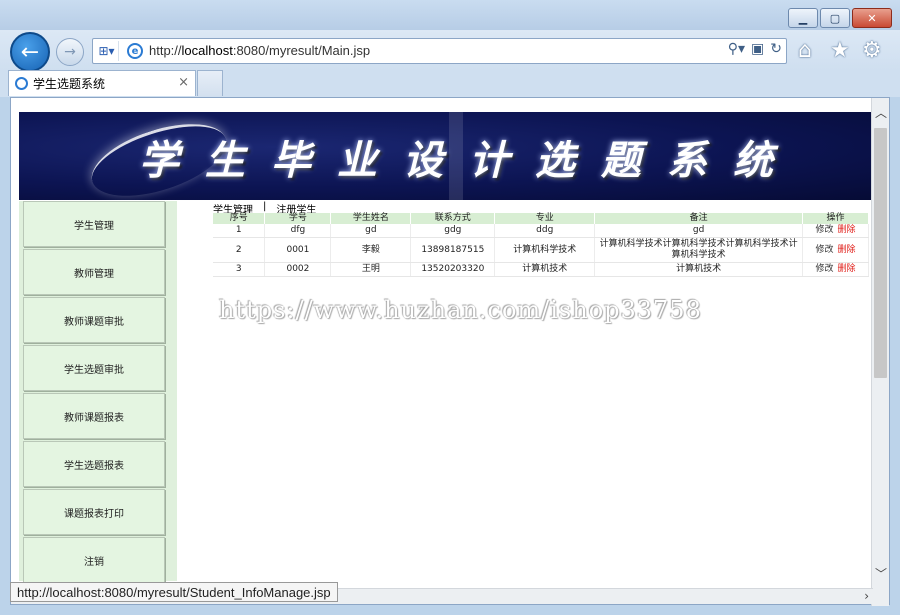  Describe the element at coordinates (453, 218) in the screenshot. I see `col-header-phone: 联系方式` at that location.